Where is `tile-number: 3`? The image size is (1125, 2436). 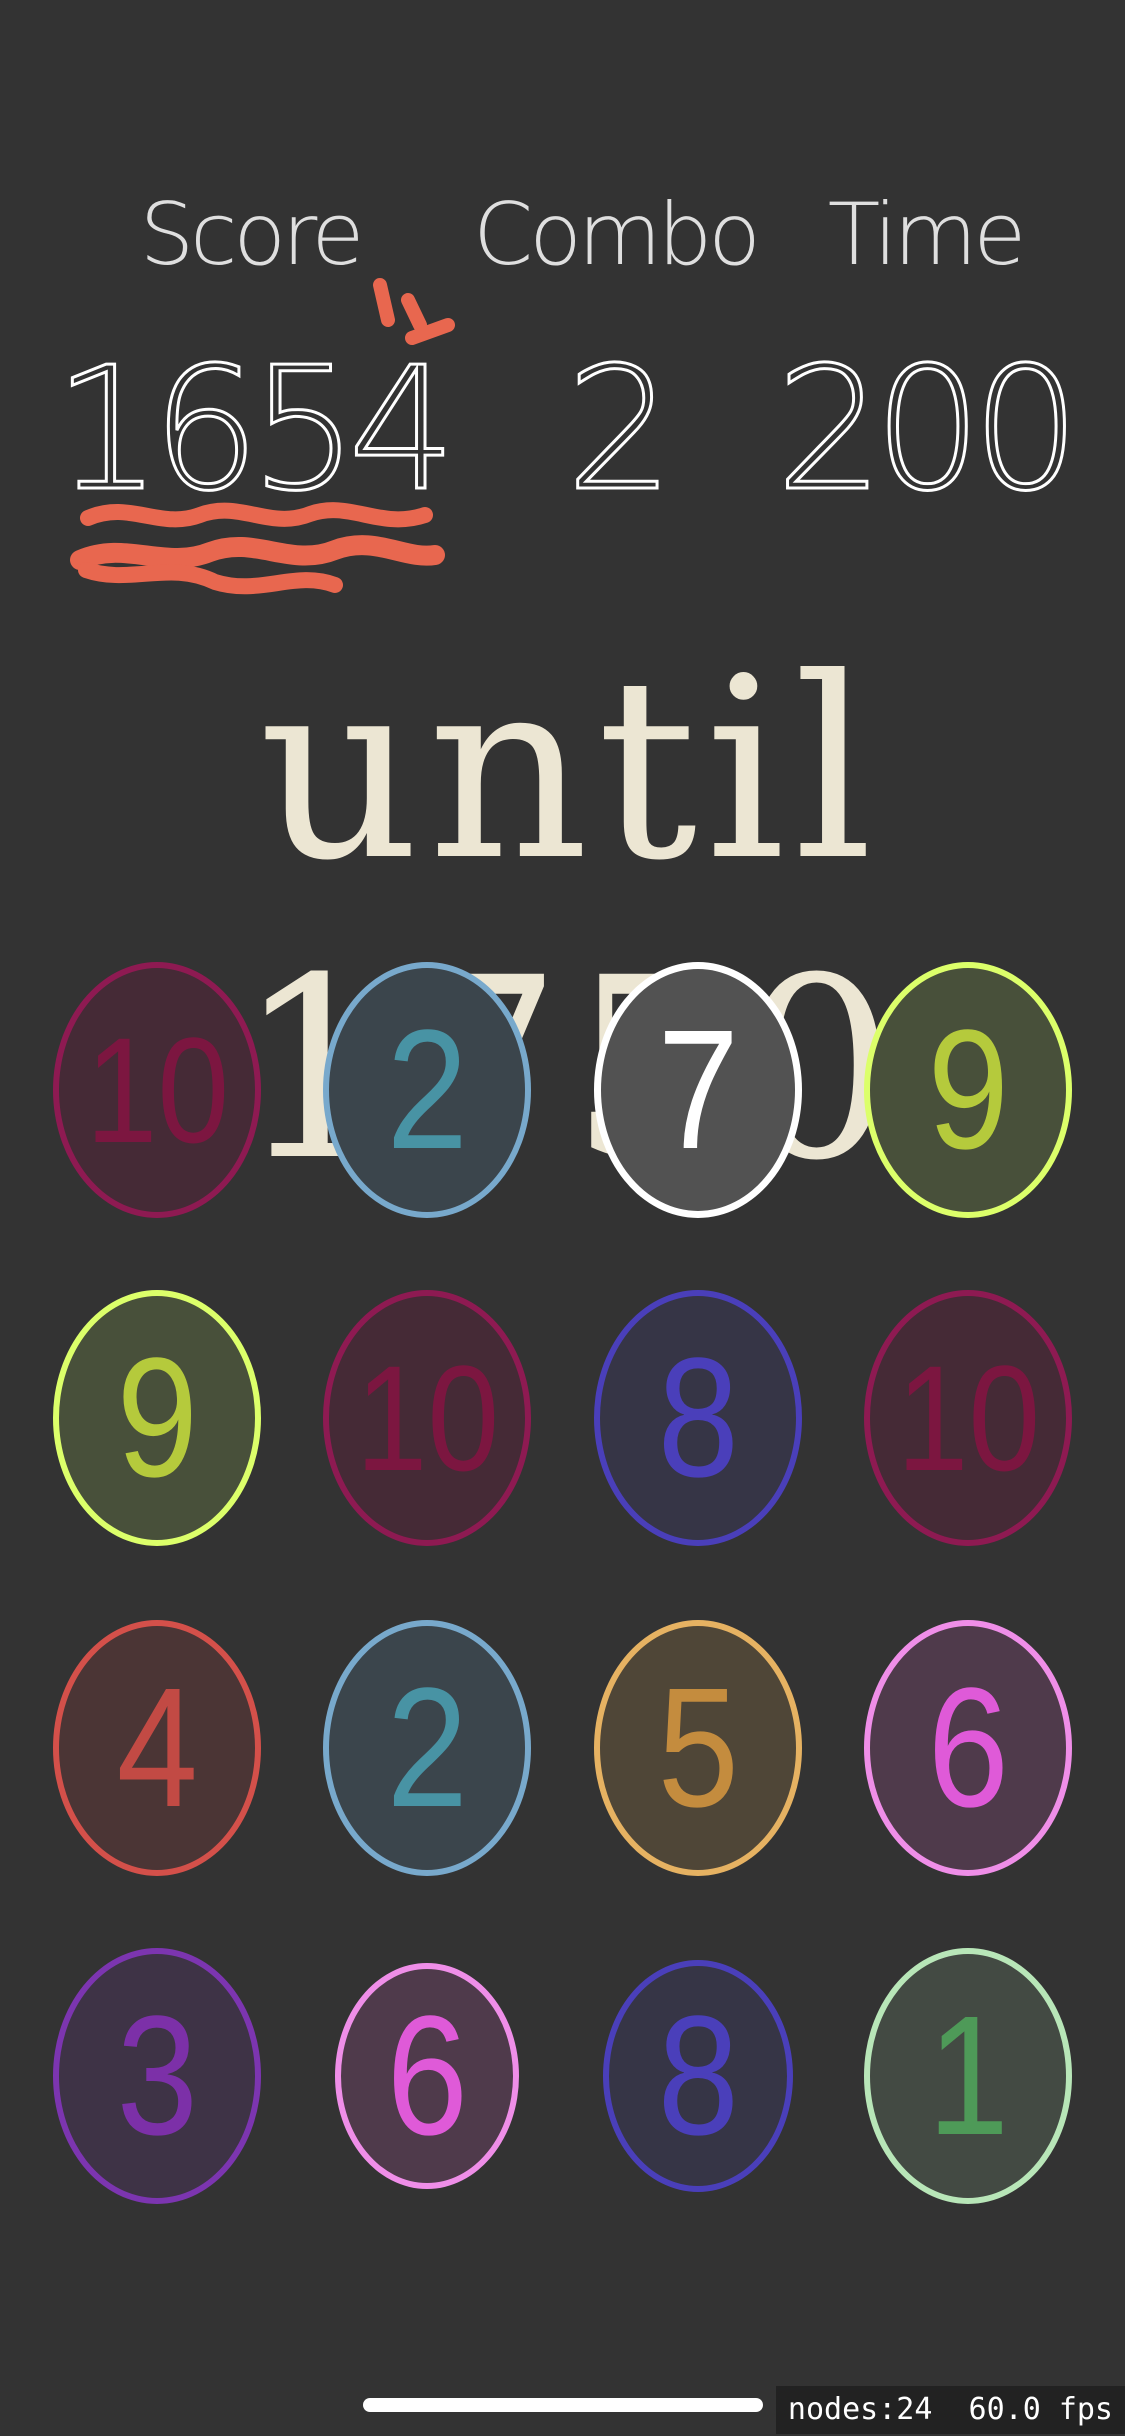 tile-number: 3 is located at coordinates (157, 2076).